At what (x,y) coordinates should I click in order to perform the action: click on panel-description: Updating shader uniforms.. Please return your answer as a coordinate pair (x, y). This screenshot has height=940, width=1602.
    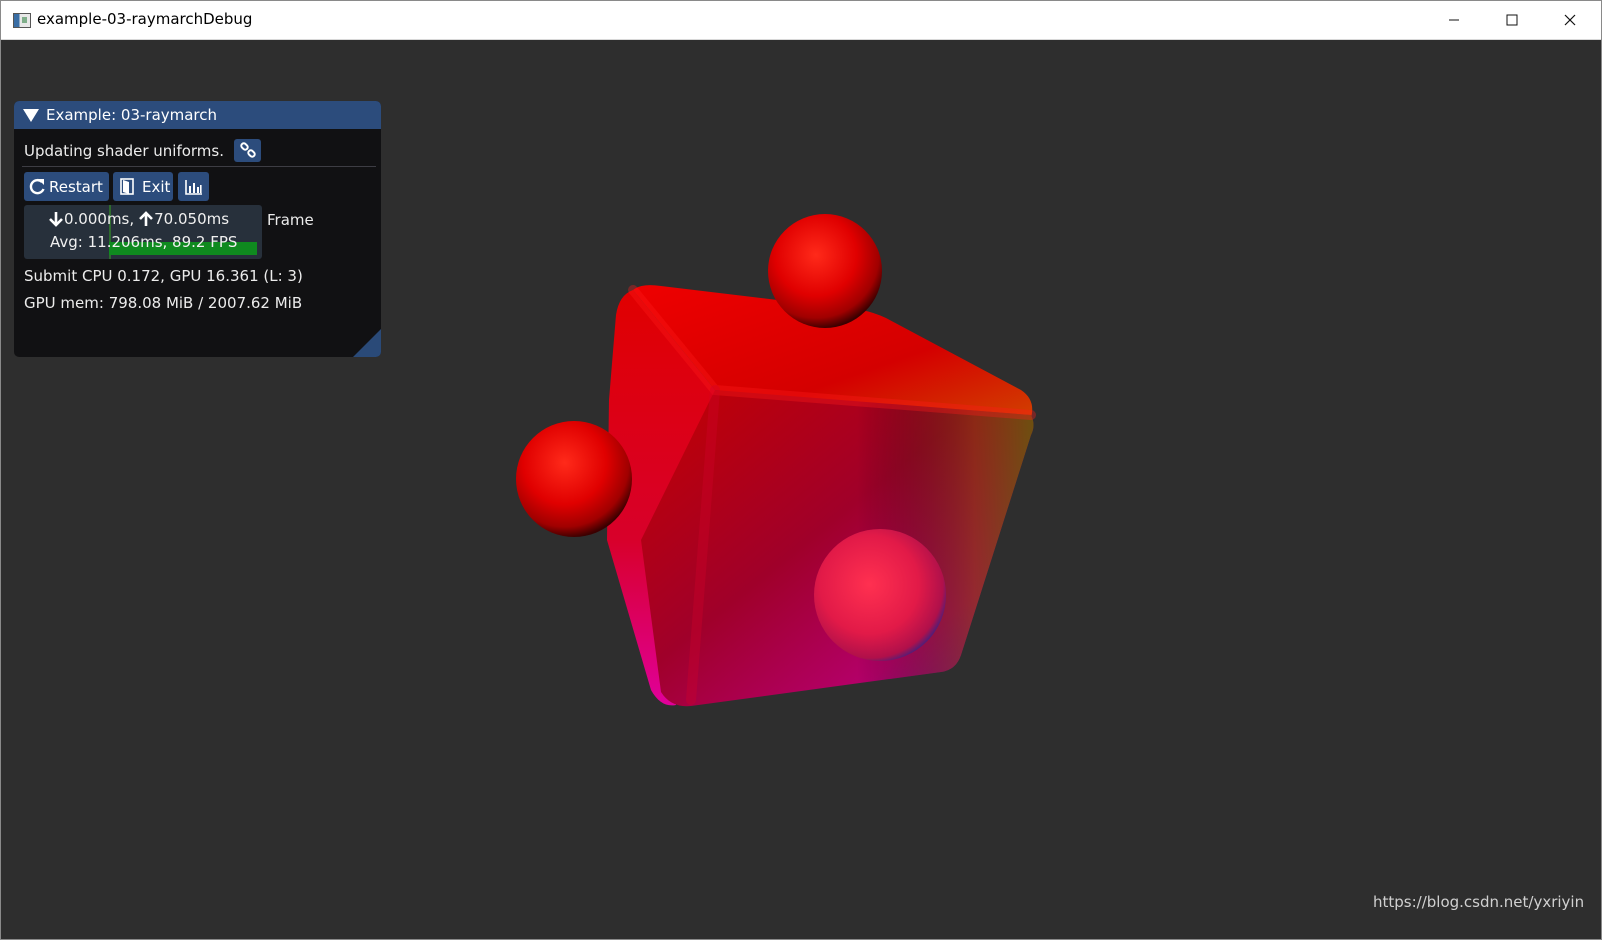
    Looking at the image, I should click on (124, 151).